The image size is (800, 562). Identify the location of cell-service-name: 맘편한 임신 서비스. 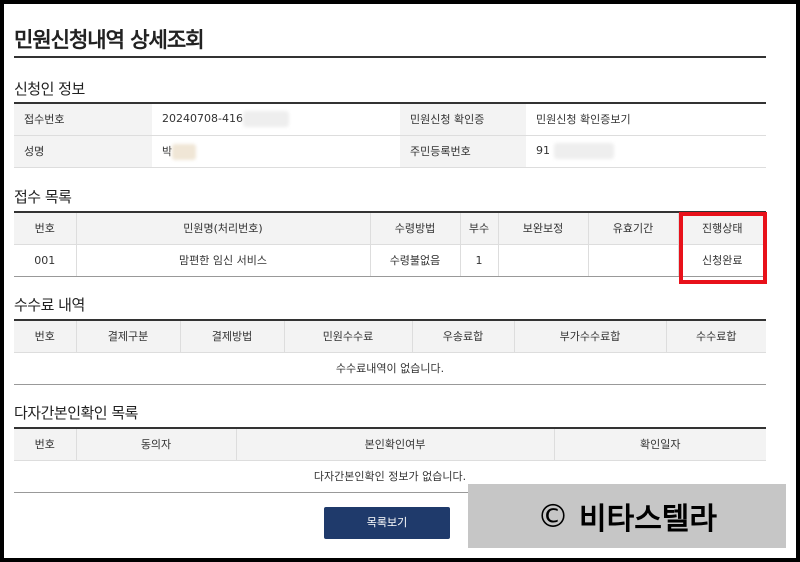
(222, 260).